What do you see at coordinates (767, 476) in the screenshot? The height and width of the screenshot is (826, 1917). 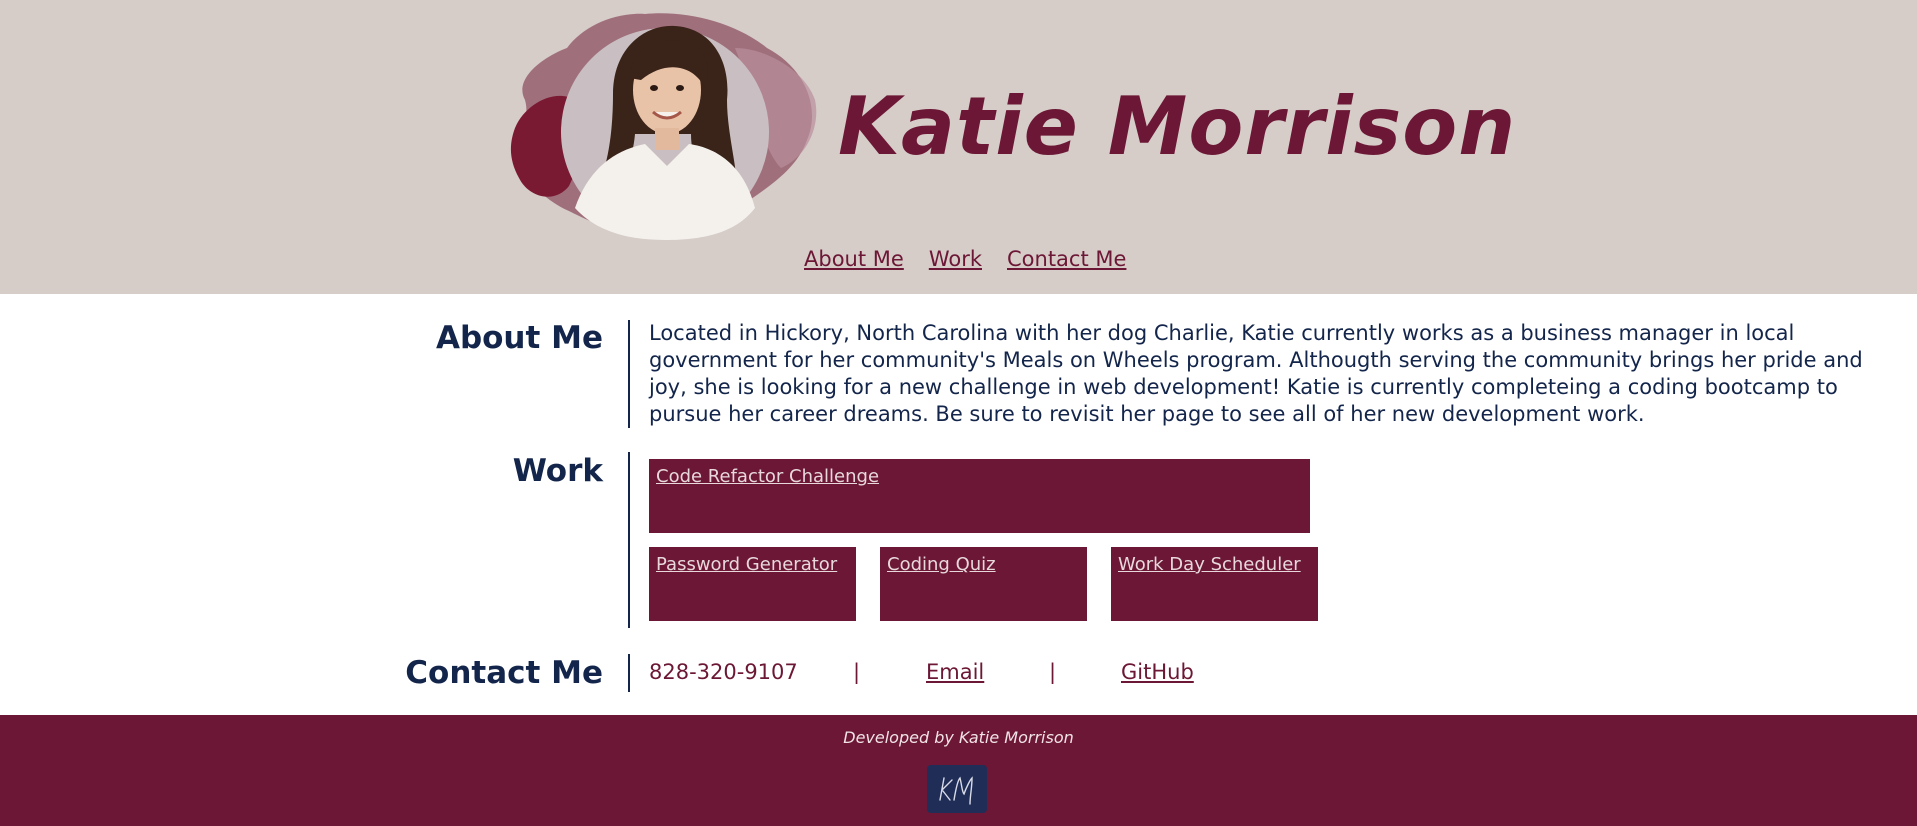 I see `project-link-code-refactor: Code Refactor Challenge` at bounding box center [767, 476].